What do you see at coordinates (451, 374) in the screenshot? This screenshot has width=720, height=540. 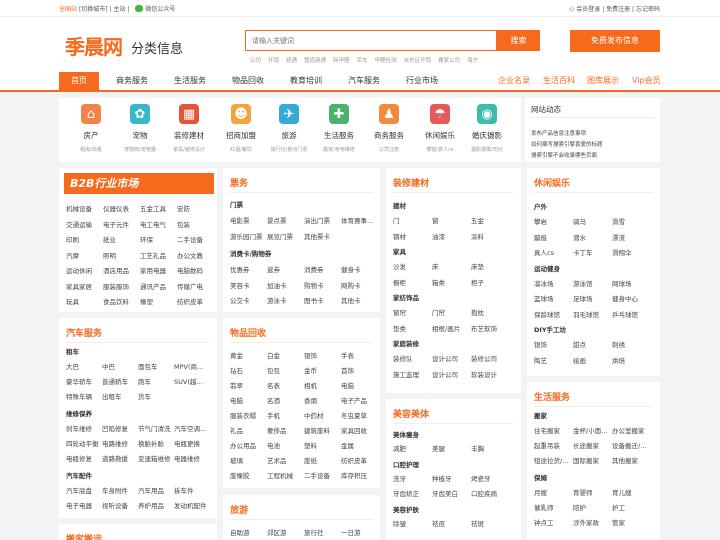 I see `category-link: 设计公司` at bounding box center [451, 374].